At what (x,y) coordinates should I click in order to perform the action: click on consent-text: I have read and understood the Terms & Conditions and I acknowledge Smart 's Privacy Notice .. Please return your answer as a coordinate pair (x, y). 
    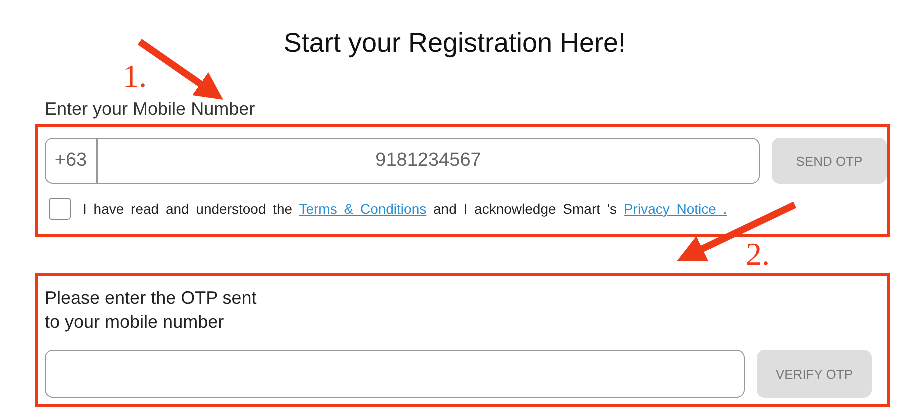
    Looking at the image, I should click on (405, 209).